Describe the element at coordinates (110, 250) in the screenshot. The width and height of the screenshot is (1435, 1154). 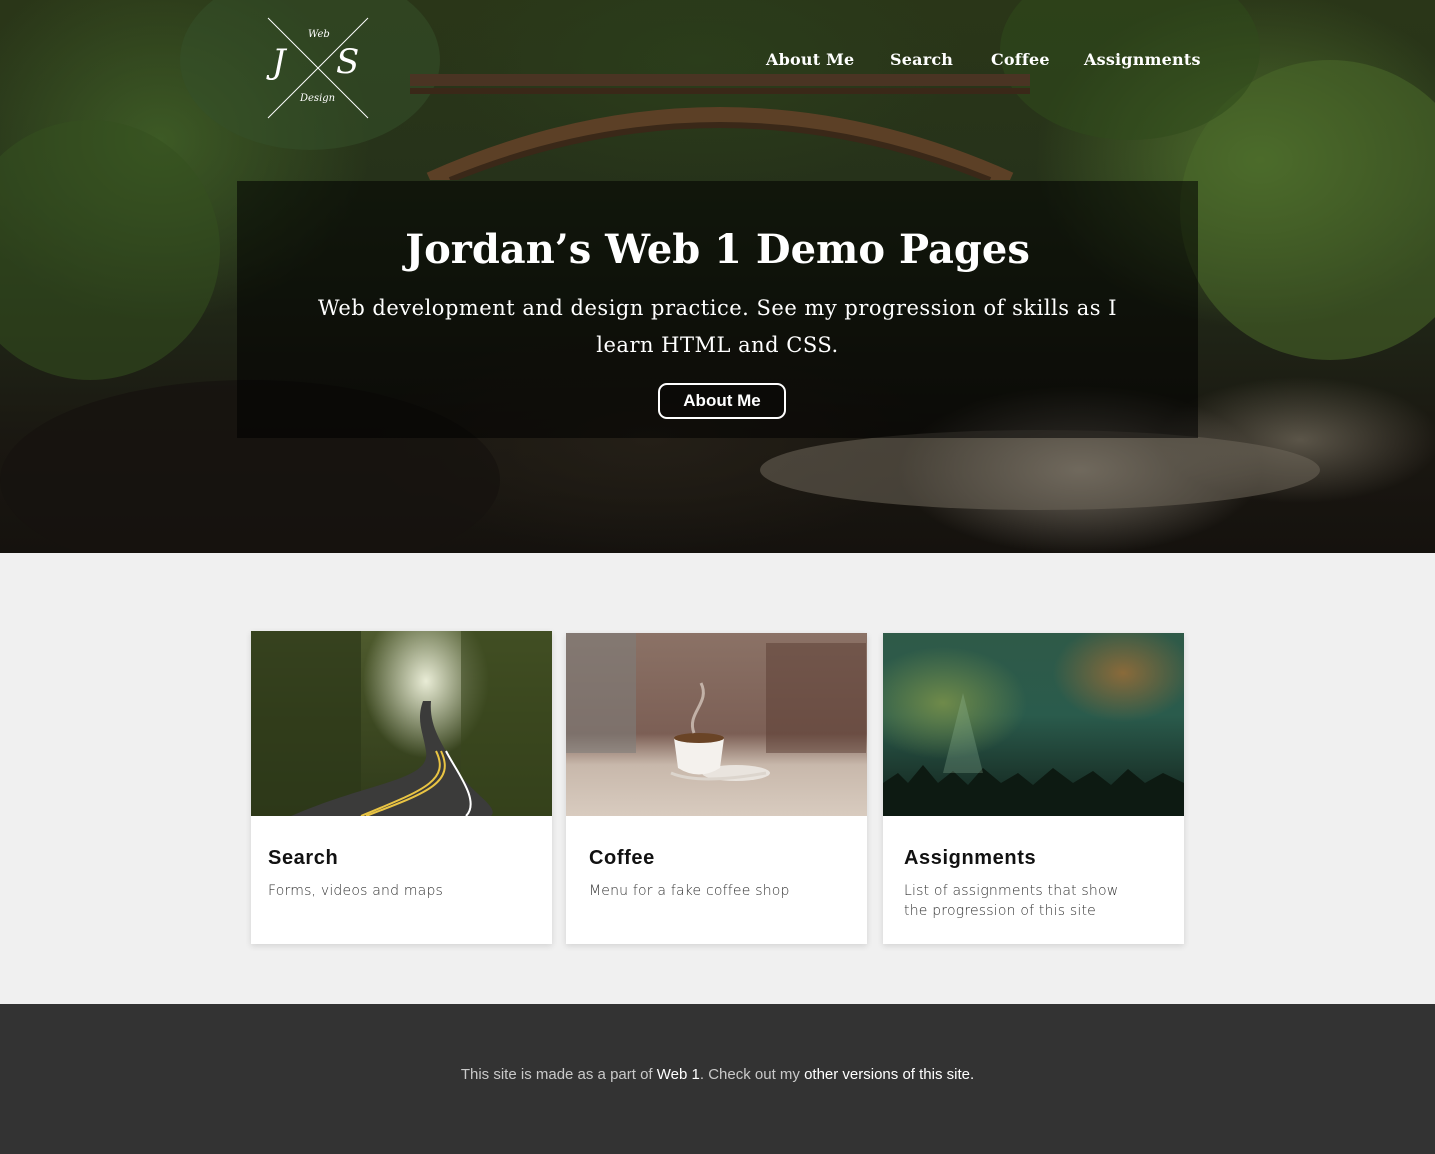
I see `foliage-decoration` at that location.